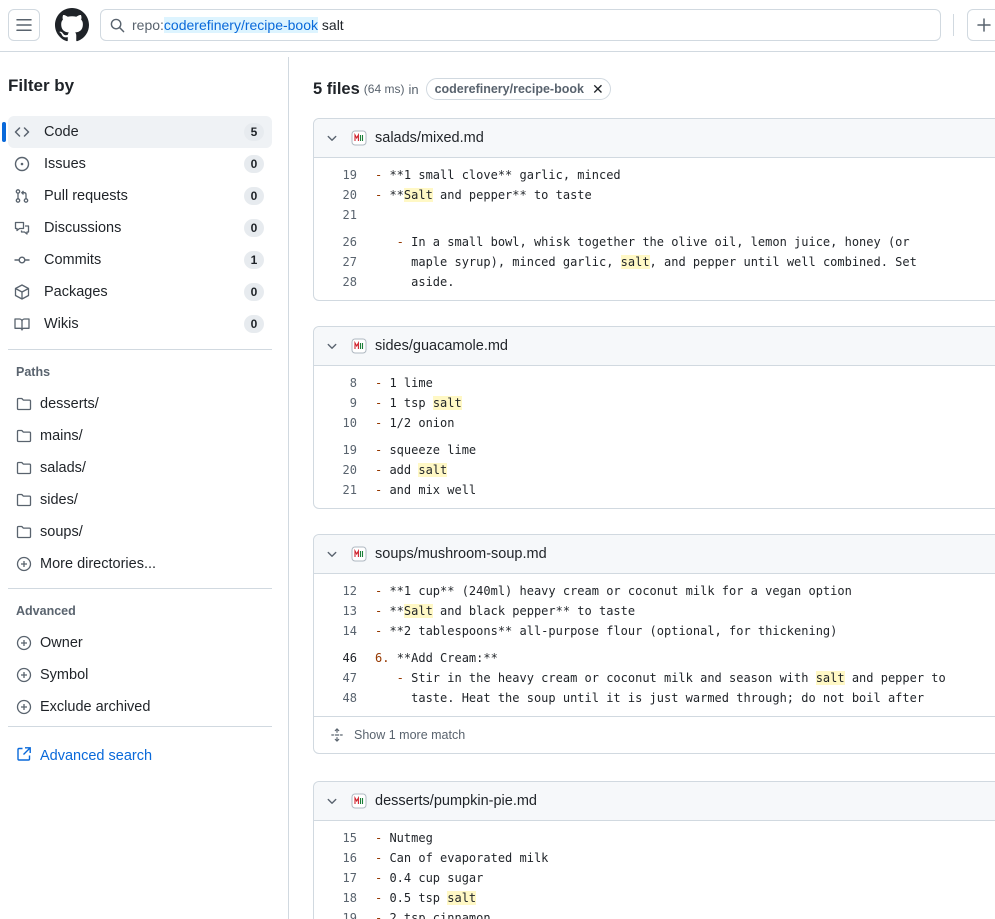 The height and width of the screenshot is (919, 995). Describe the element at coordinates (505, 175) in the screenshot. I see `code-text: **1 small clove** garlic, minced` at that location.